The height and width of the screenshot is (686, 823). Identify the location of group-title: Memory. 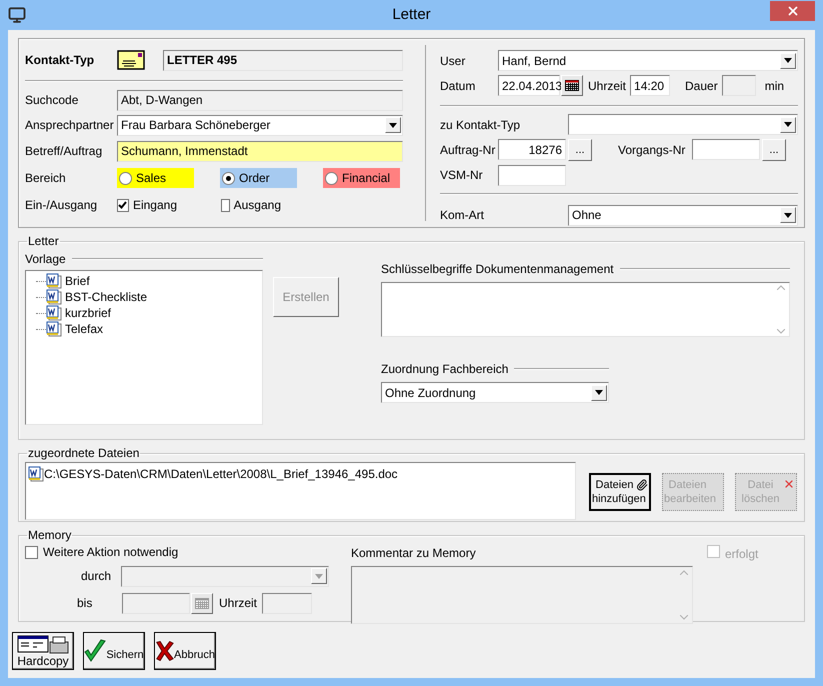
(49, 535).